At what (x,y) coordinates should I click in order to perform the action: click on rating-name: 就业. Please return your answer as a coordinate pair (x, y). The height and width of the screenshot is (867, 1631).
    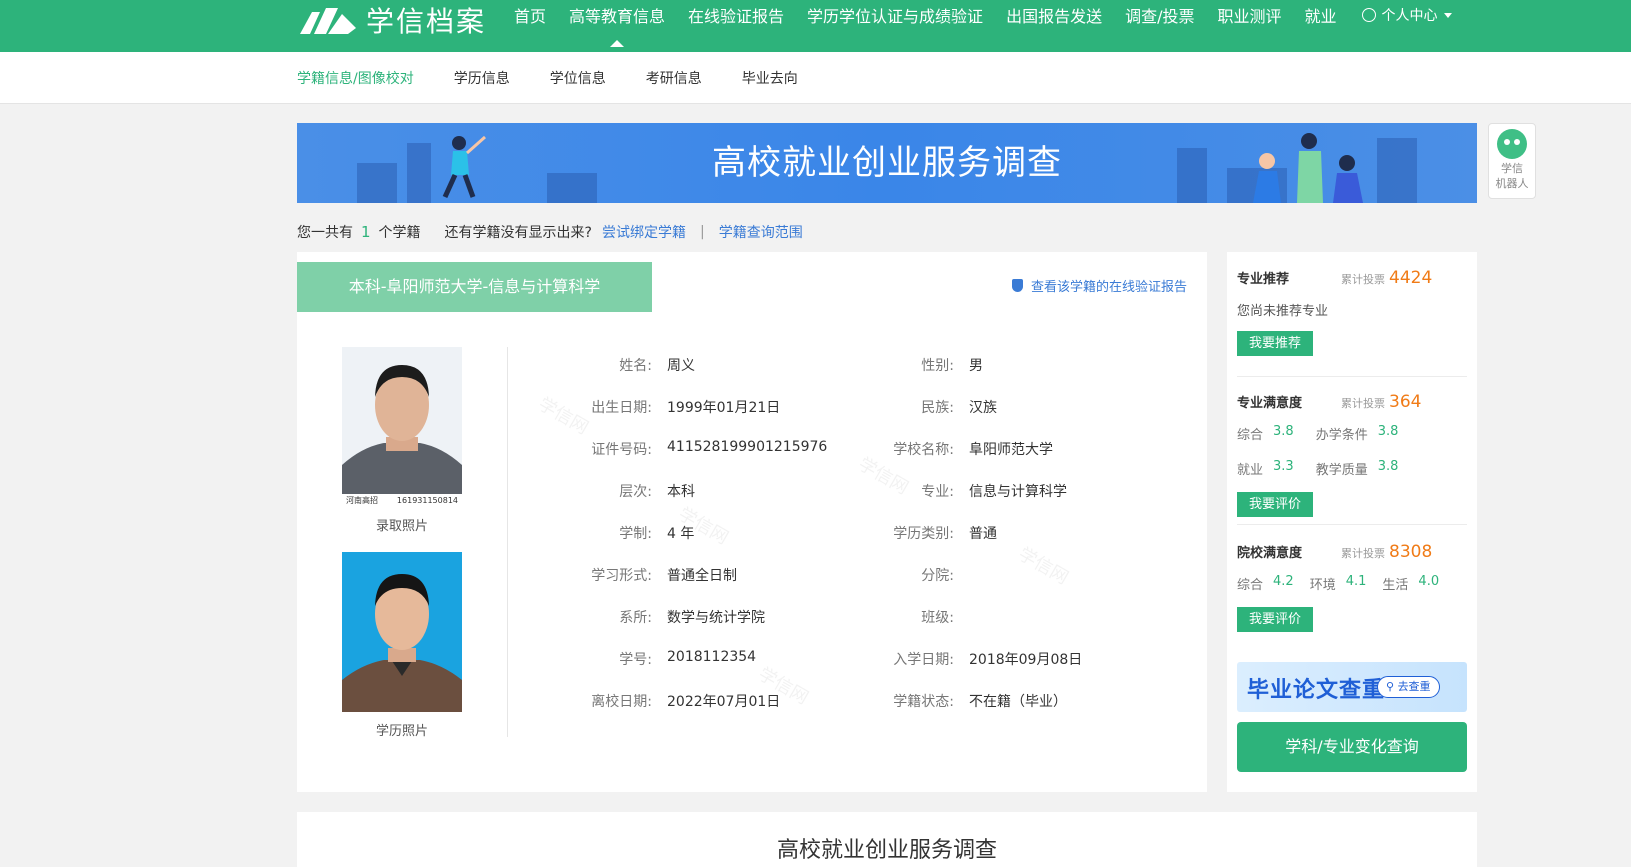
    Looking at the image, I should click on (1250, 470).